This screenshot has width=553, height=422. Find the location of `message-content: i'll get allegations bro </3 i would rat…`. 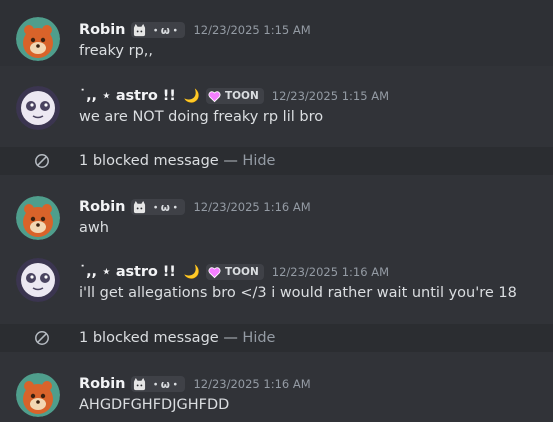

message-content: i'll get allegations bro </3 i would rat… is located at coordinates (298, 293).